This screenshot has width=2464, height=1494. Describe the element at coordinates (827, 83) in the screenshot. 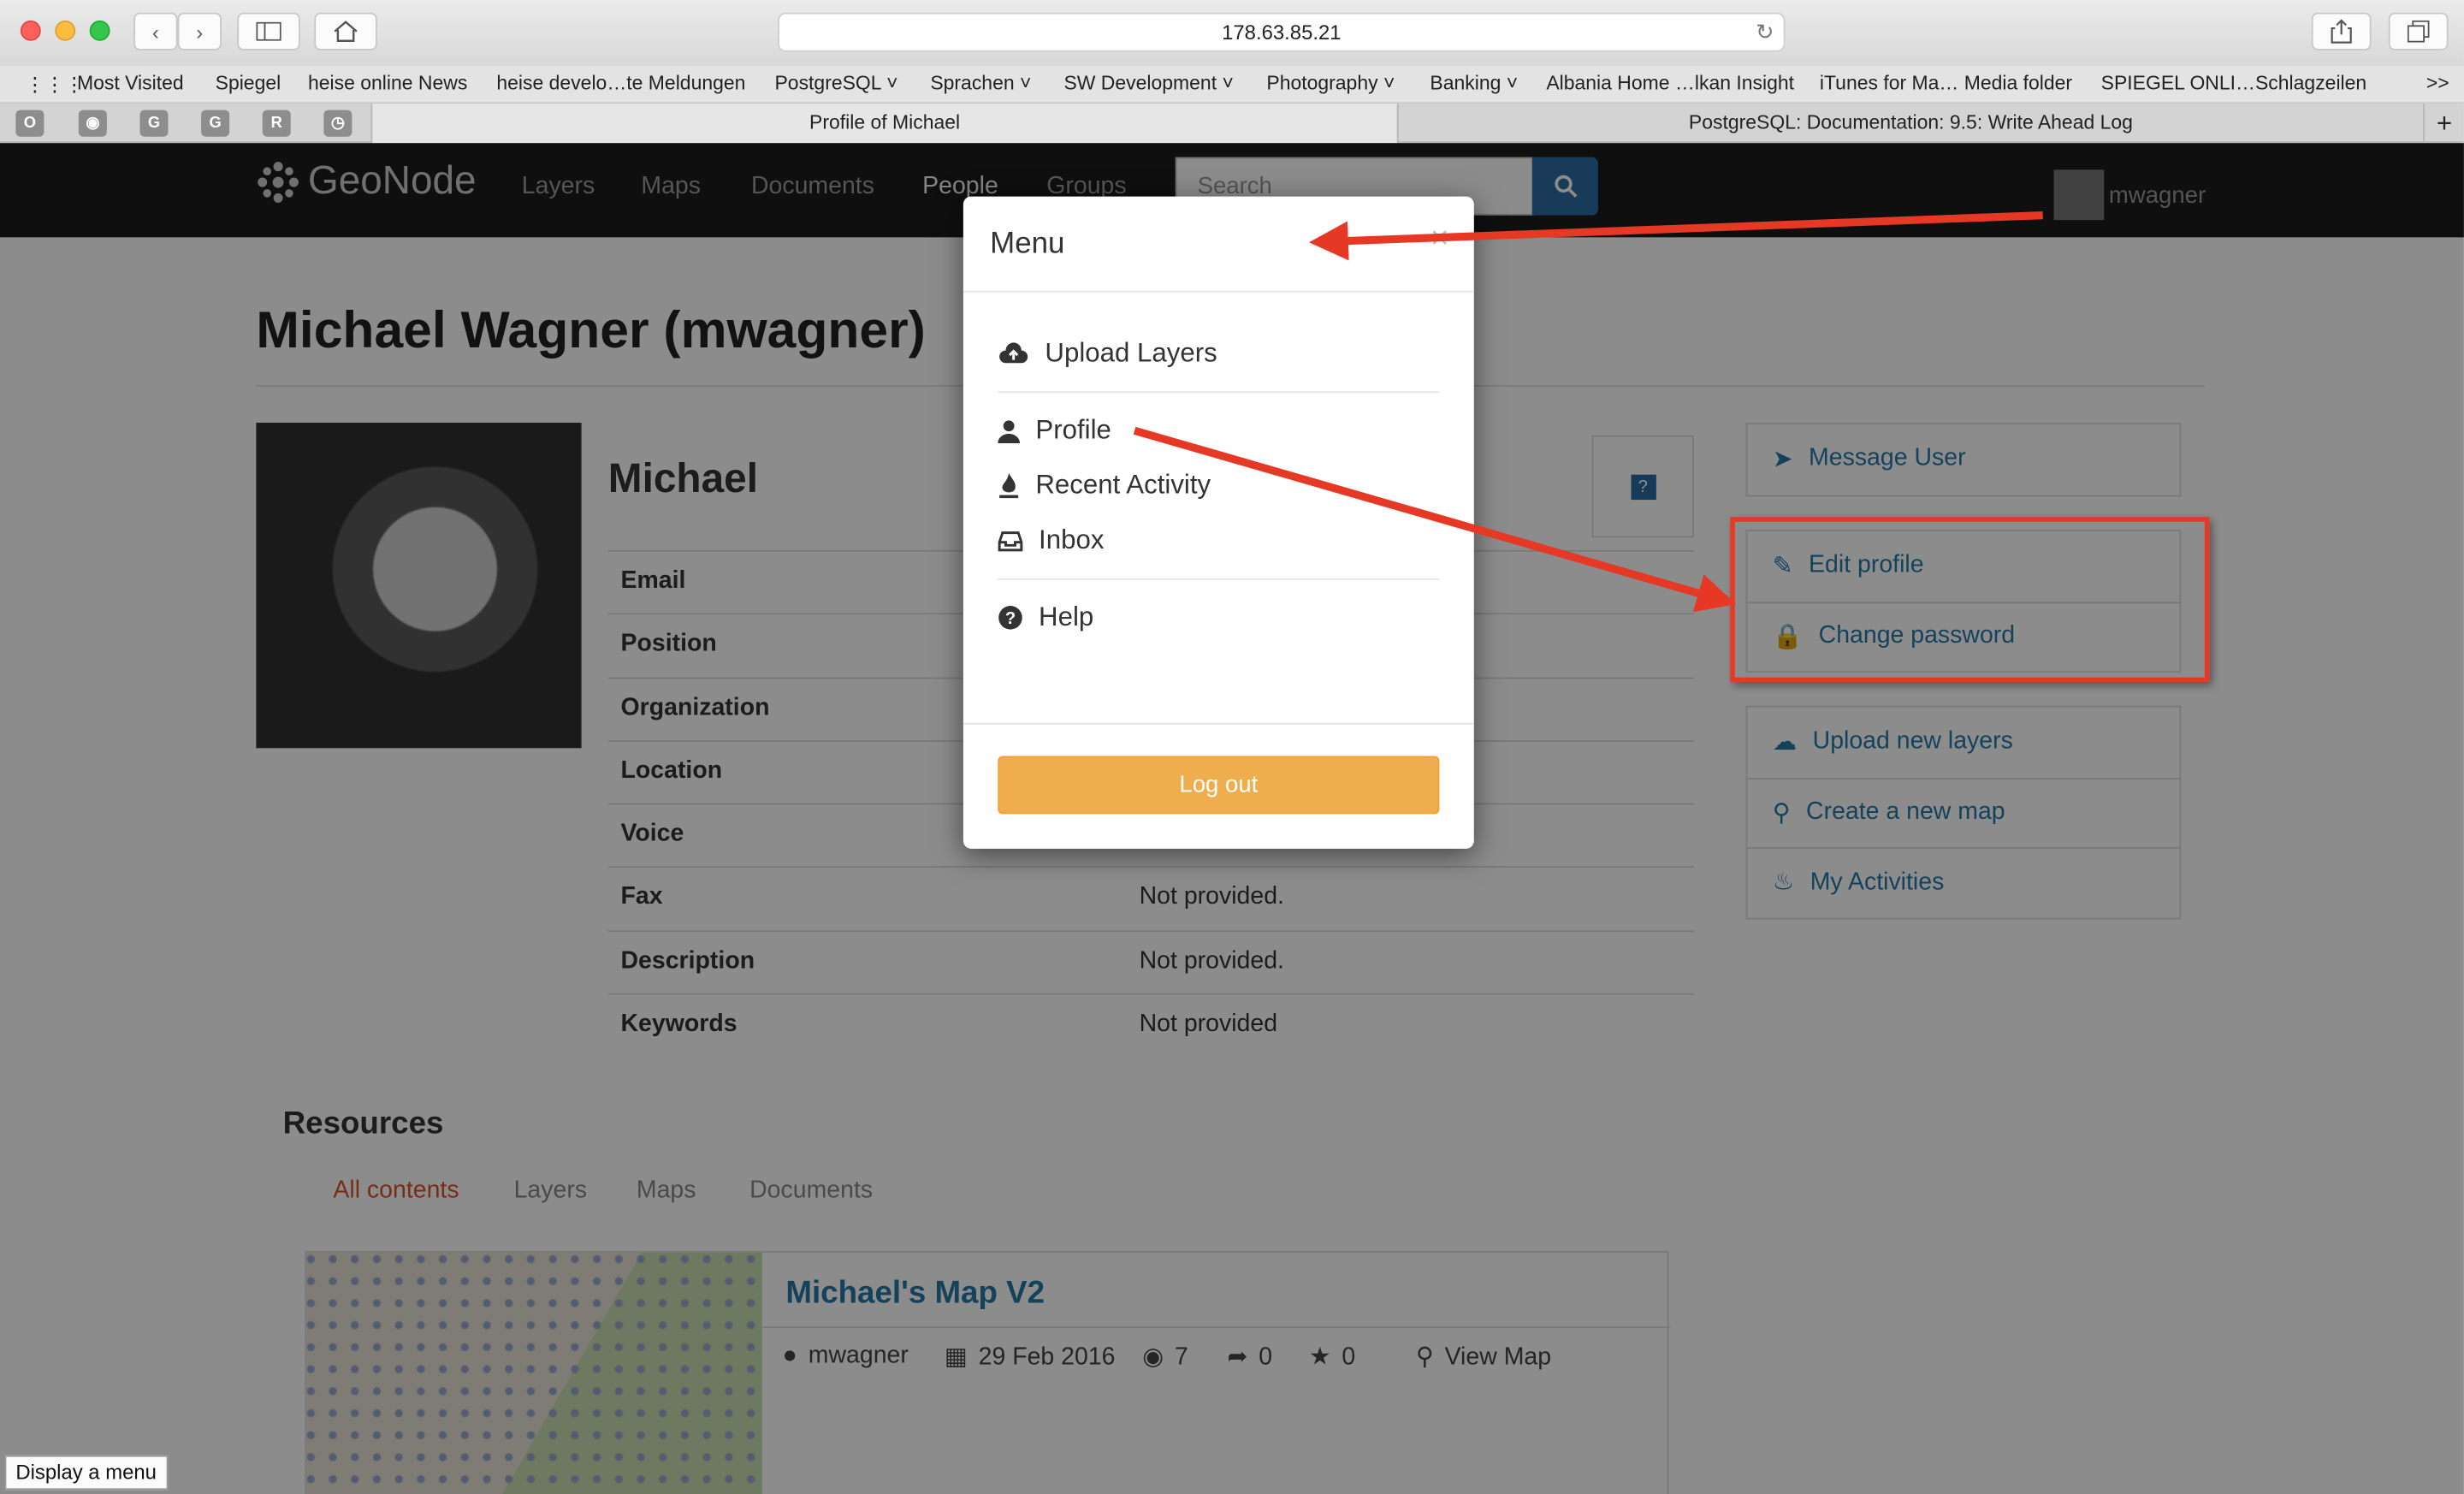

I see `bookmark-label: PostgreSQL` at that location.